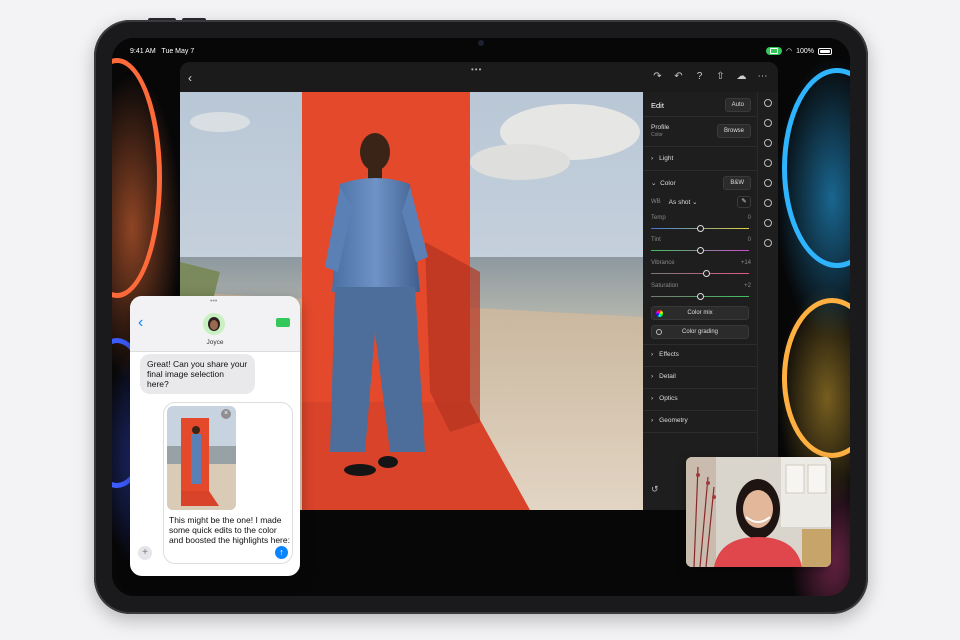 This screenshot has width=960, height=640. I want to click on wb-row: WB As shot ⌄ ✎, so click(701, 202).